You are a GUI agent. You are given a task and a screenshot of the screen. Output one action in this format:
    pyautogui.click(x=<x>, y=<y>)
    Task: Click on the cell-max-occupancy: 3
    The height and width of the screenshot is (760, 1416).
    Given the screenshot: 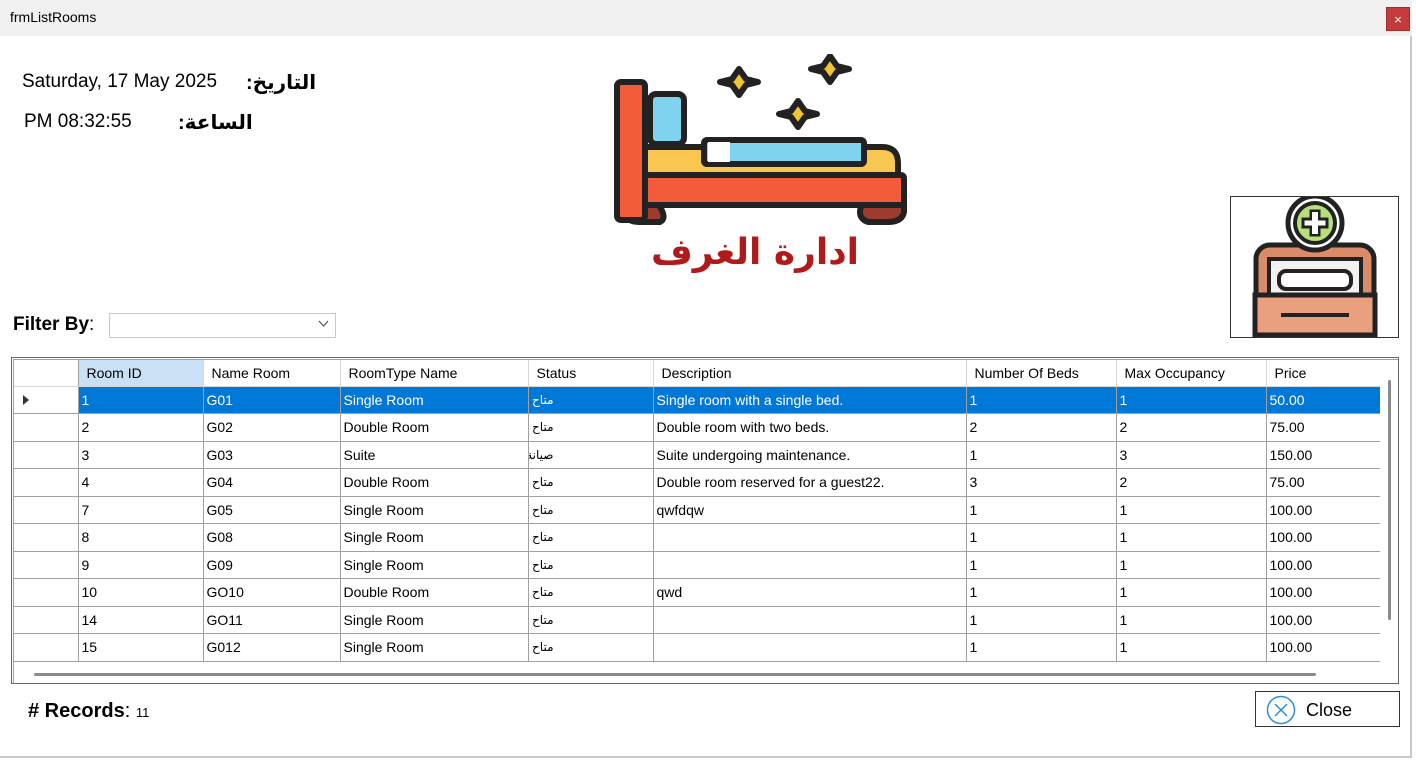 What is the action you would take?
    pyautogui.click(x=1191, y=455)
    